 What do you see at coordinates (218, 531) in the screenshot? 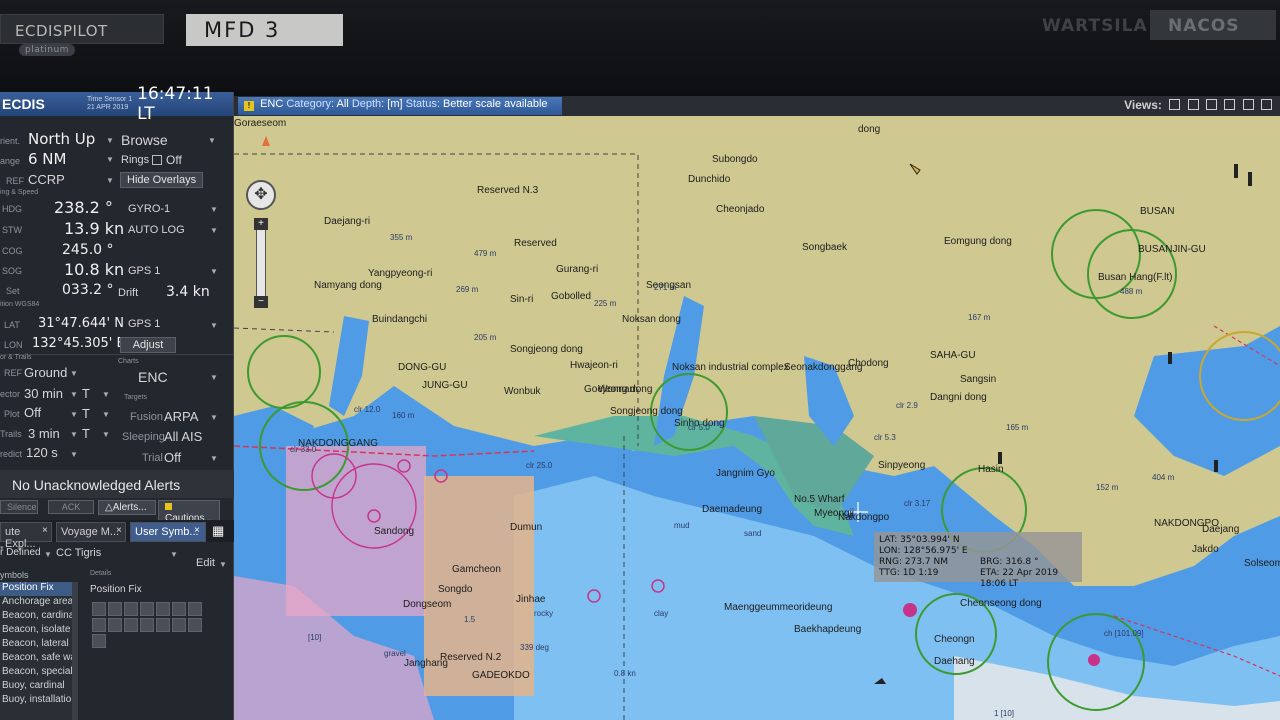
I see `grid-menu-icon: ▦` at bounding box center [218, 531].